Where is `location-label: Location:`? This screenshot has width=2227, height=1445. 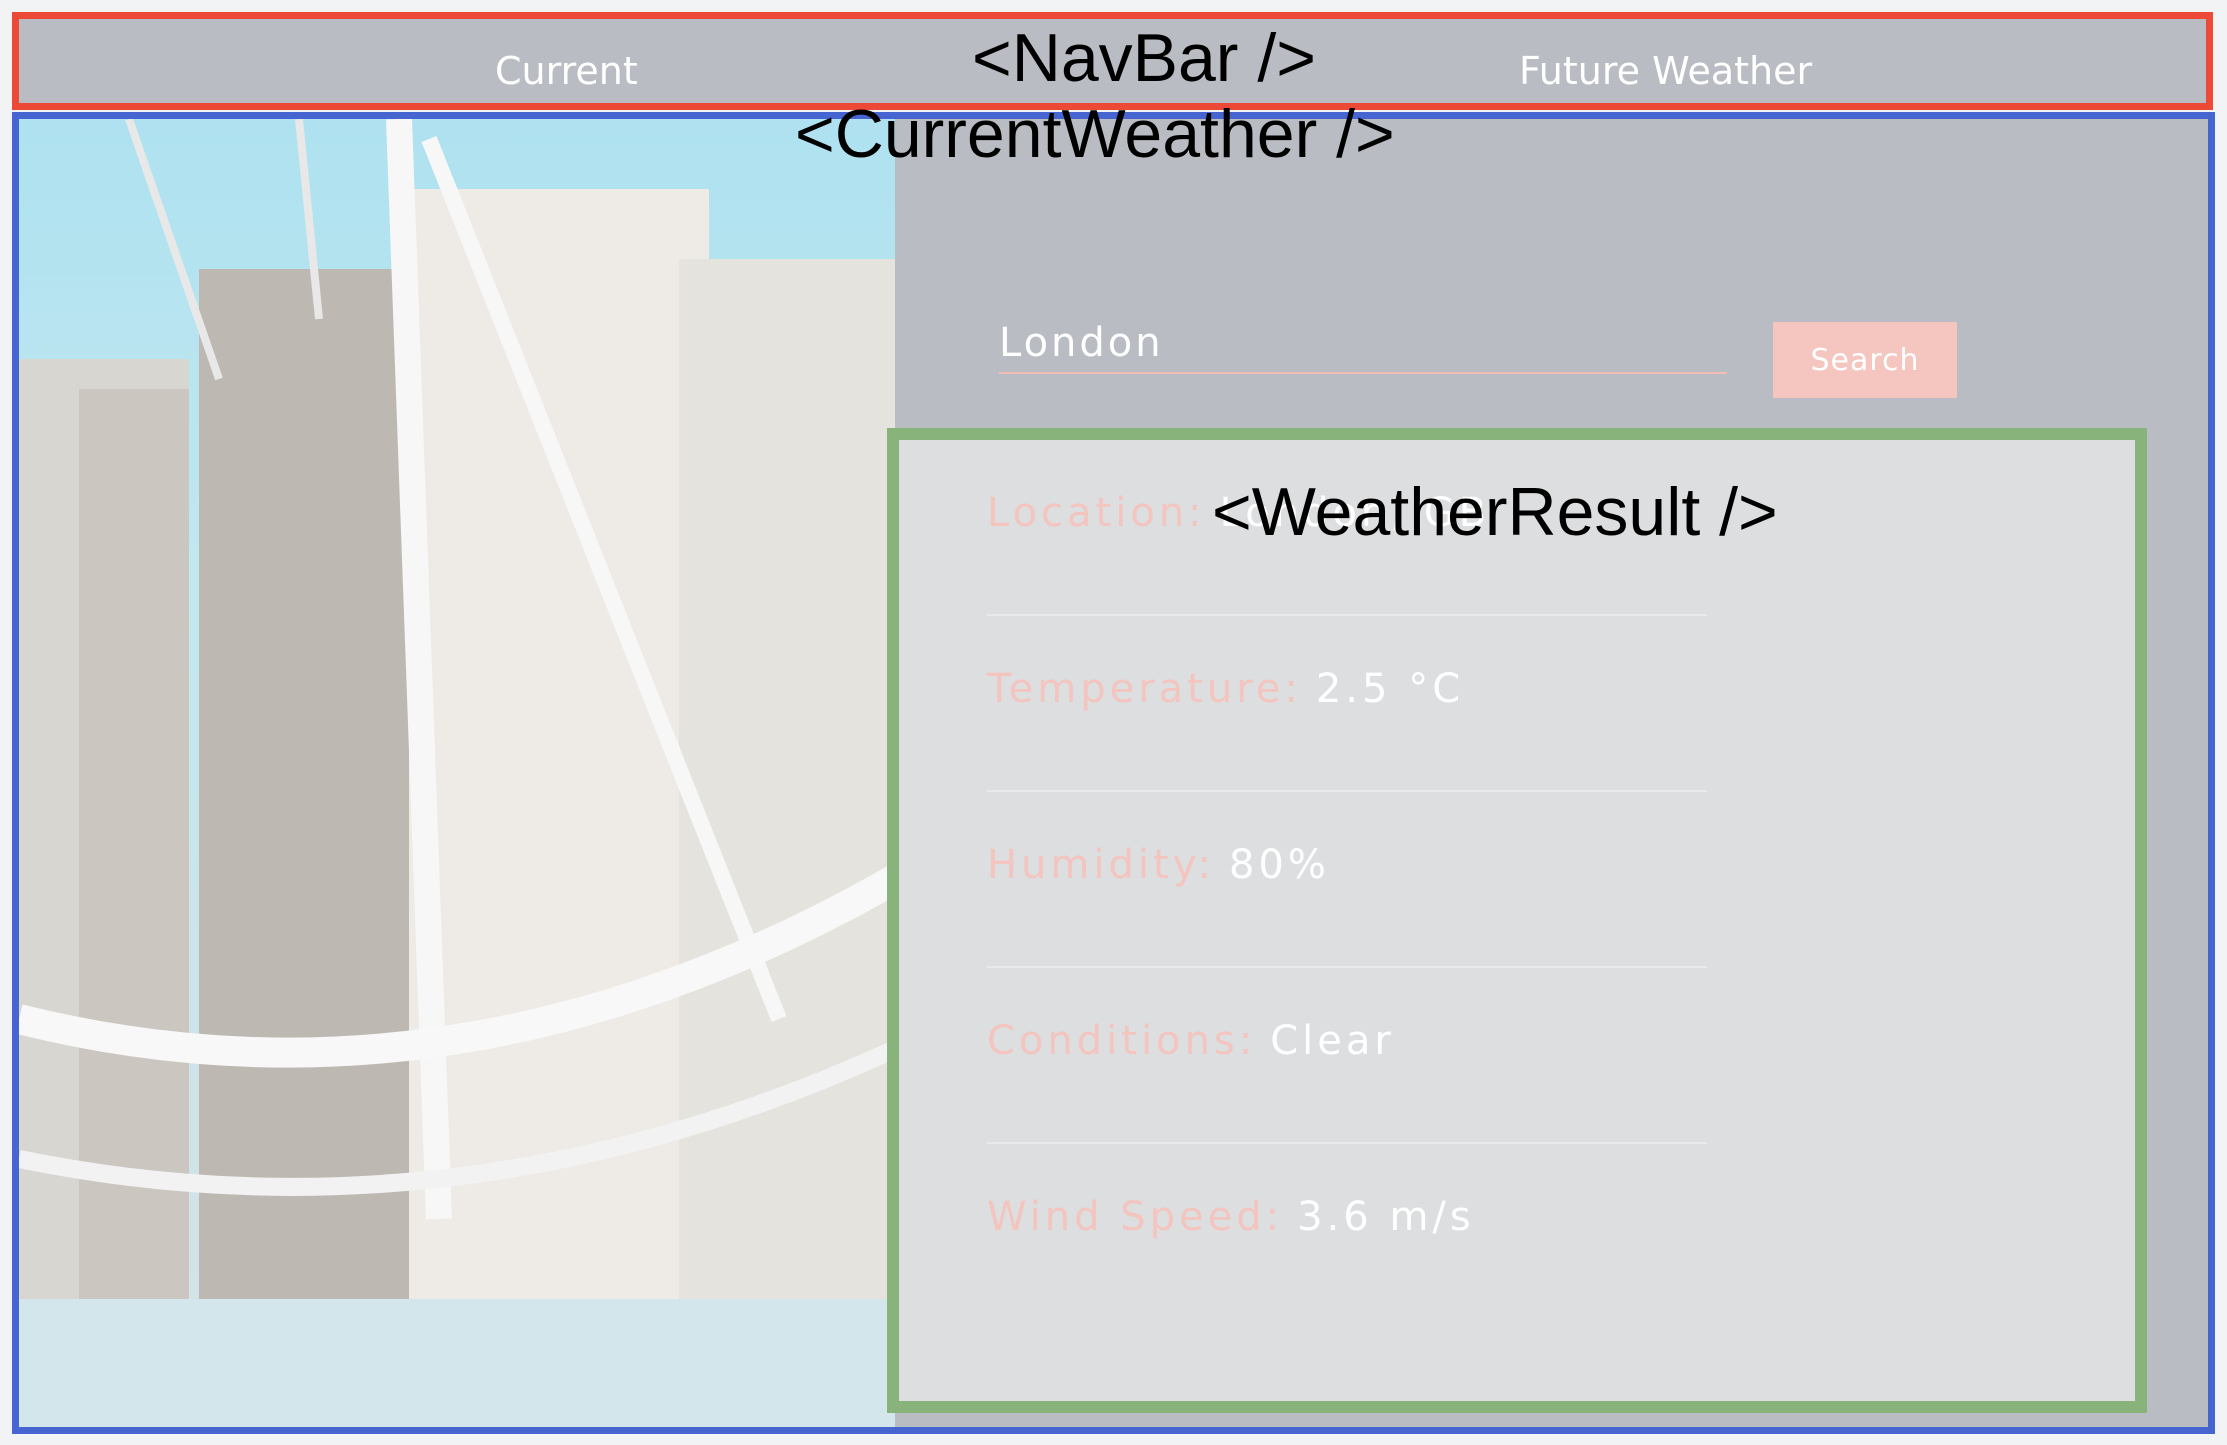
location-label: Location: is located at coordinates (1096, 513).